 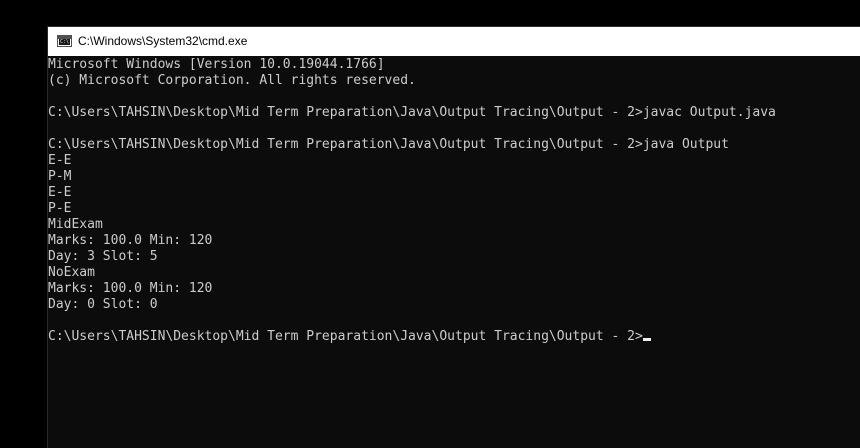 What do you see at coordinates (103, 256) in the screenshot?
I see `console-line: Day: 3 Slot: 5` at bounding box center [103, 256].